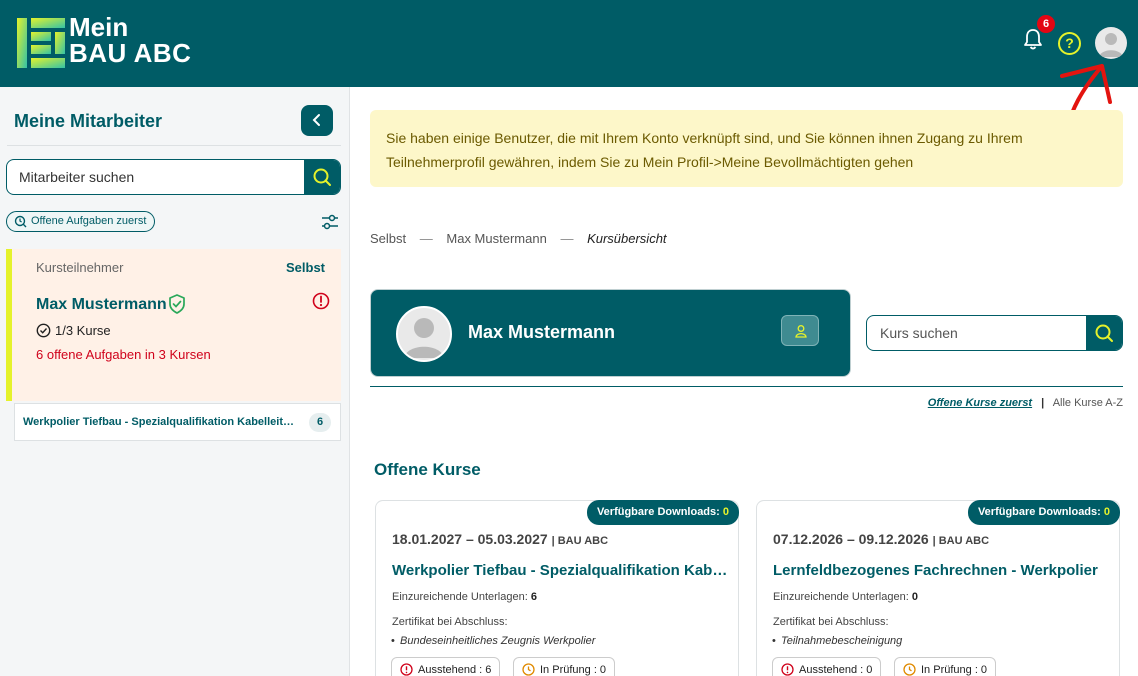  I want to click on open-courses-heading: Offene Kurse, so click(427, 469).